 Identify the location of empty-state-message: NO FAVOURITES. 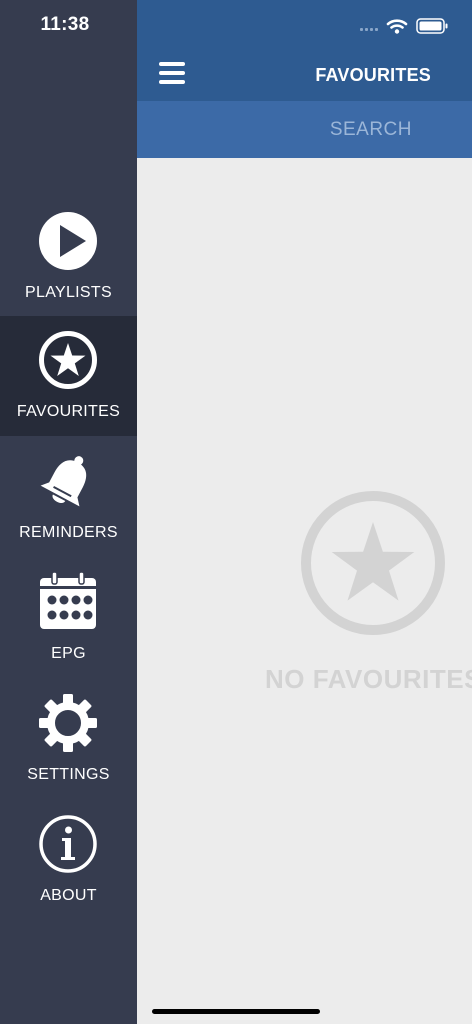
(368, 679).